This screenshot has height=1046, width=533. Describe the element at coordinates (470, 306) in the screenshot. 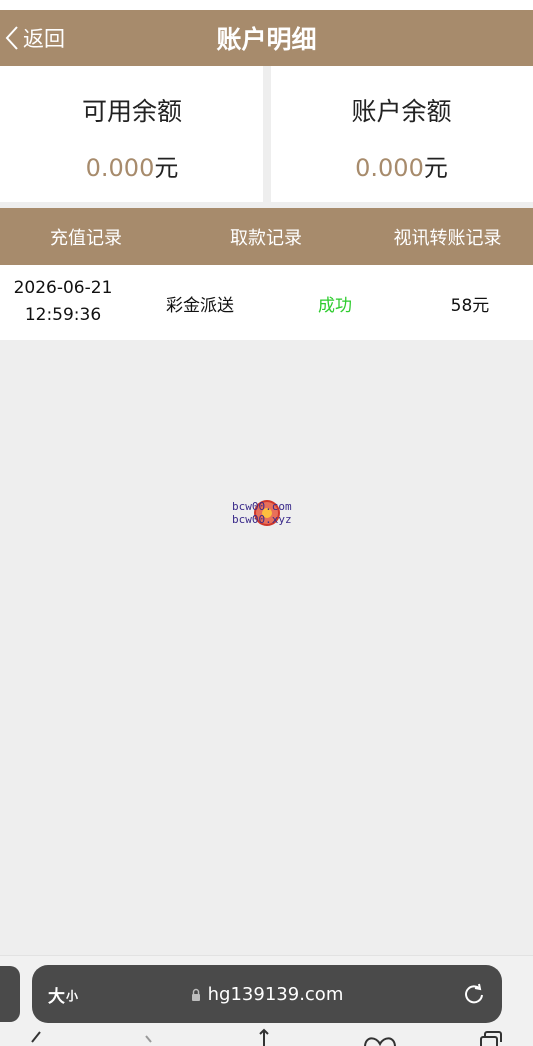

I see `record-amount: 58元` at that location.